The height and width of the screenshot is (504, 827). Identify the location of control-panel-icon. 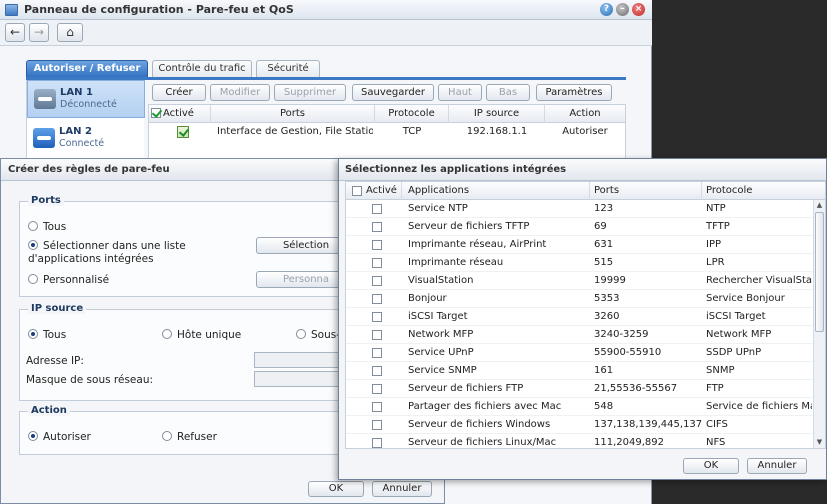
(11, 10).